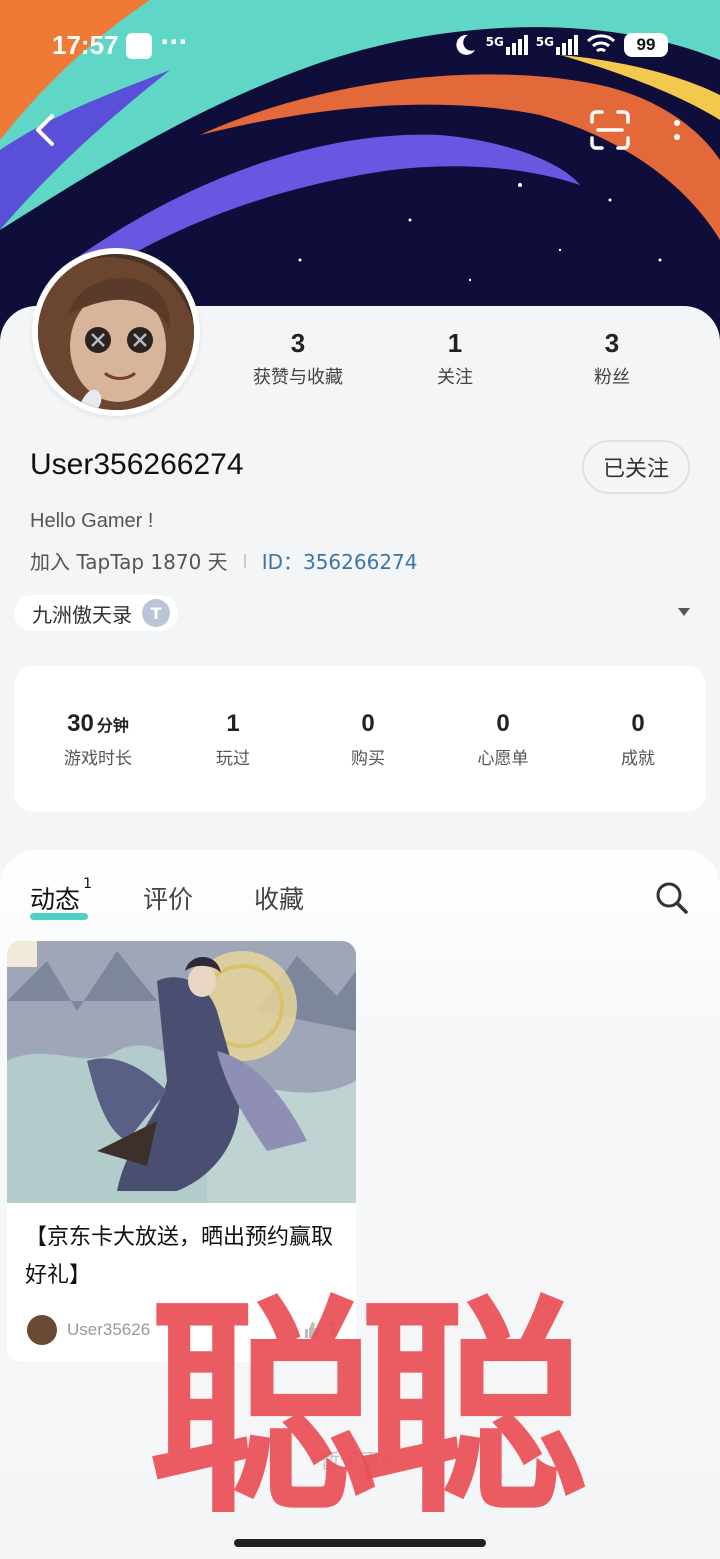 Image resolution: width=720 pixels, height=1559 pixels. I want to click on divider, so click(244, 560).